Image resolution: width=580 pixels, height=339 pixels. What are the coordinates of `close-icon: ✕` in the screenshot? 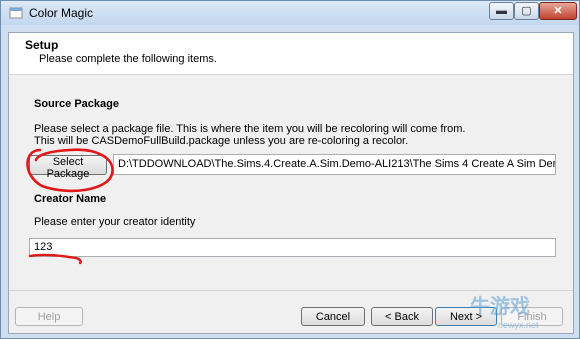 It's located at (558, 11).